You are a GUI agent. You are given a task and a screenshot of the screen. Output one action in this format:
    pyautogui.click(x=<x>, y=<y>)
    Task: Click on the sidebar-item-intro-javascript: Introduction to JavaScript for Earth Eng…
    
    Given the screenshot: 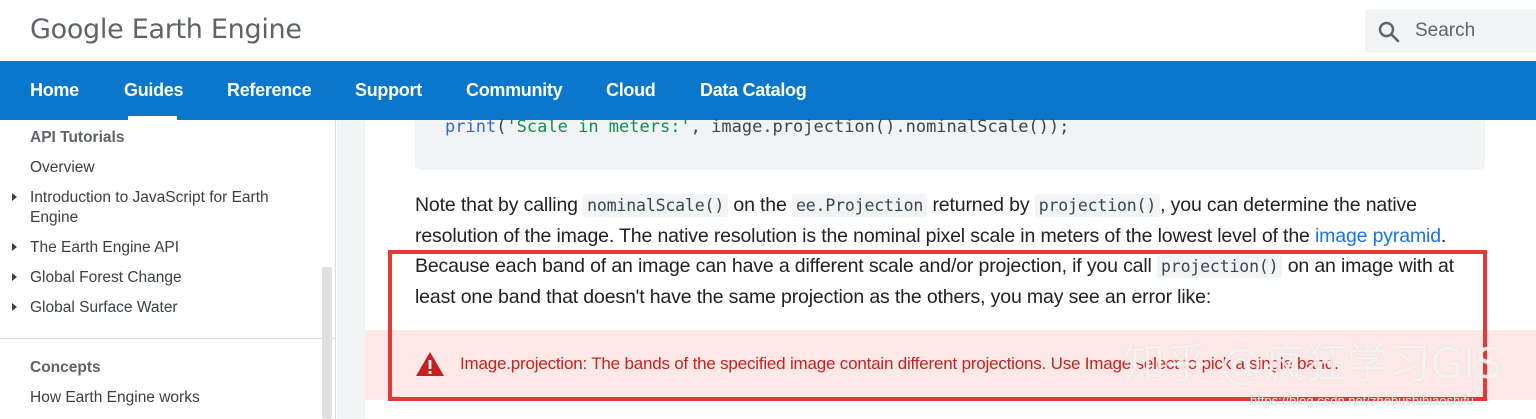 What is the action you would take?
    pyautogui.click(x=170, y=208)
    